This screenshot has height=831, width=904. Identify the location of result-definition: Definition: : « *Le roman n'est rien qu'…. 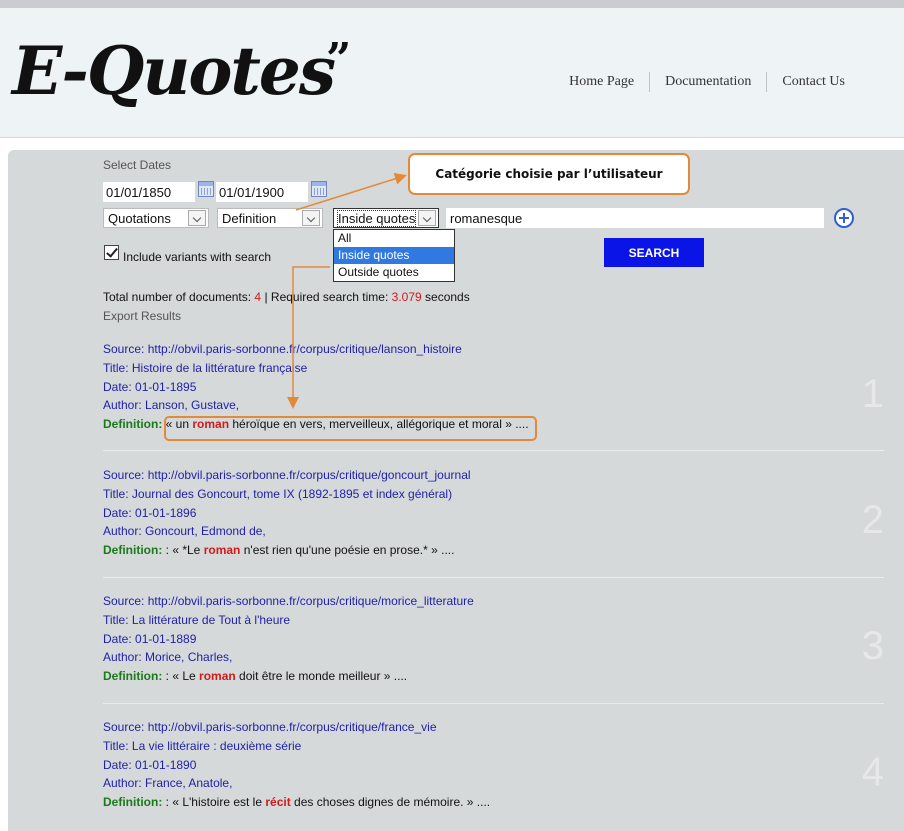
(493, 550).